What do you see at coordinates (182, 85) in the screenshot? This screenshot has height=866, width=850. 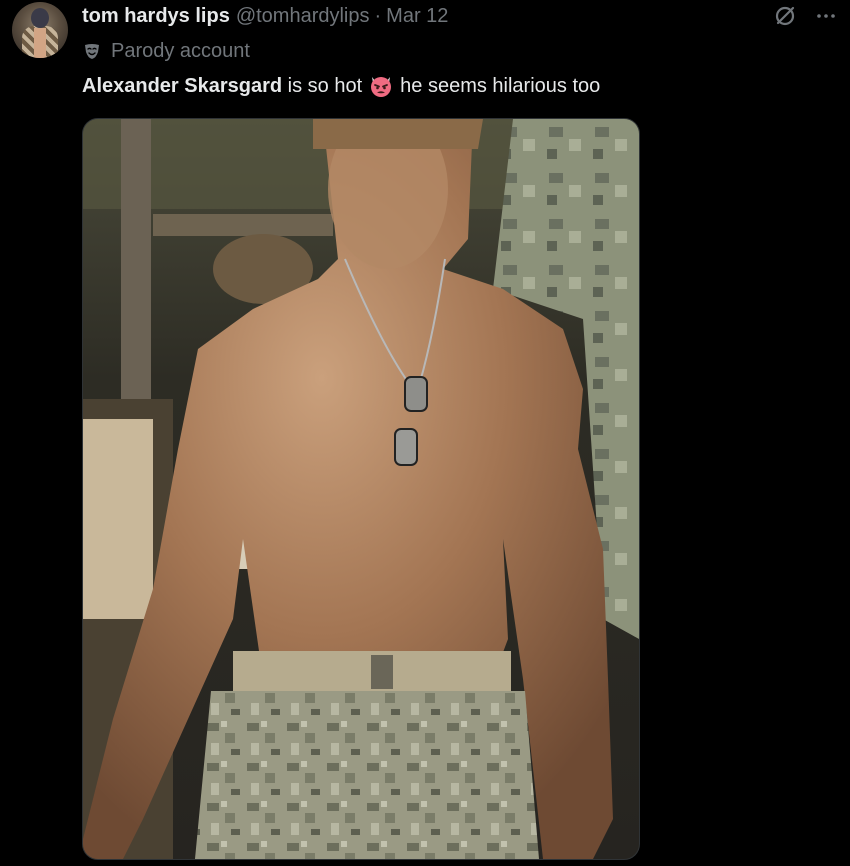 I see `tweet-text-mention: Alexander Skarsgard` at bounding box center [182, 85].